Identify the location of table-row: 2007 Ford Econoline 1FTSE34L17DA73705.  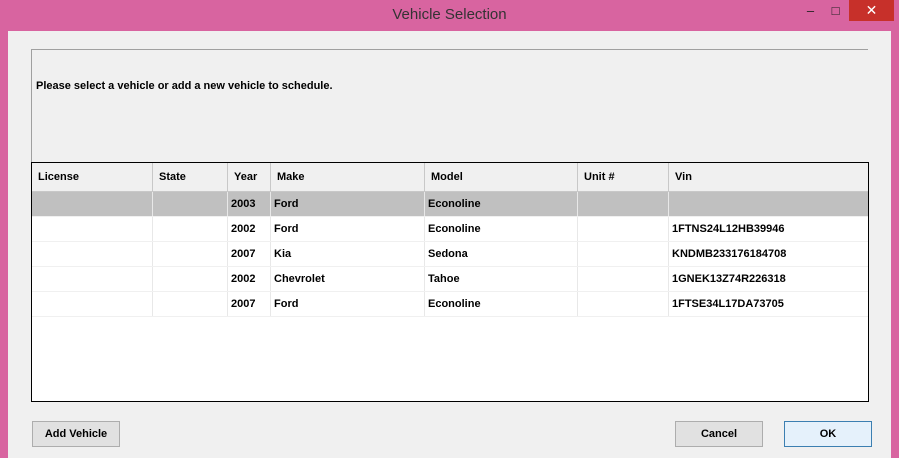
(450, 304).